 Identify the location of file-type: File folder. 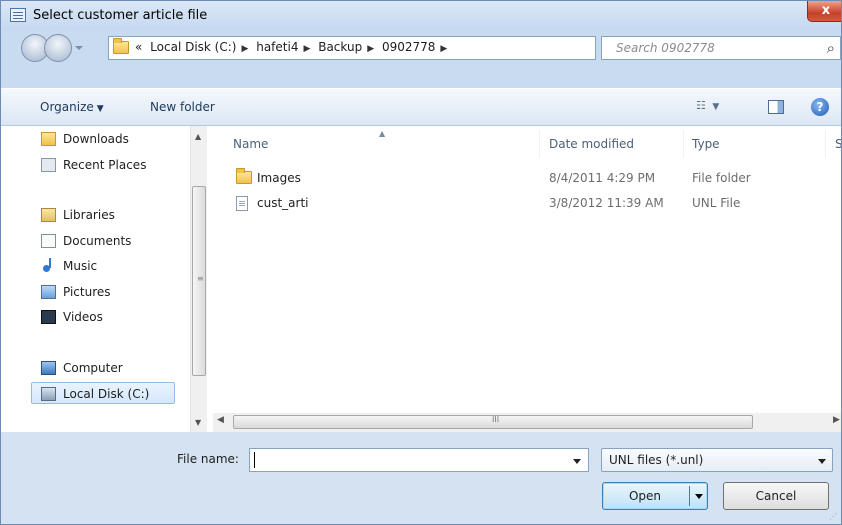
(721, 178).